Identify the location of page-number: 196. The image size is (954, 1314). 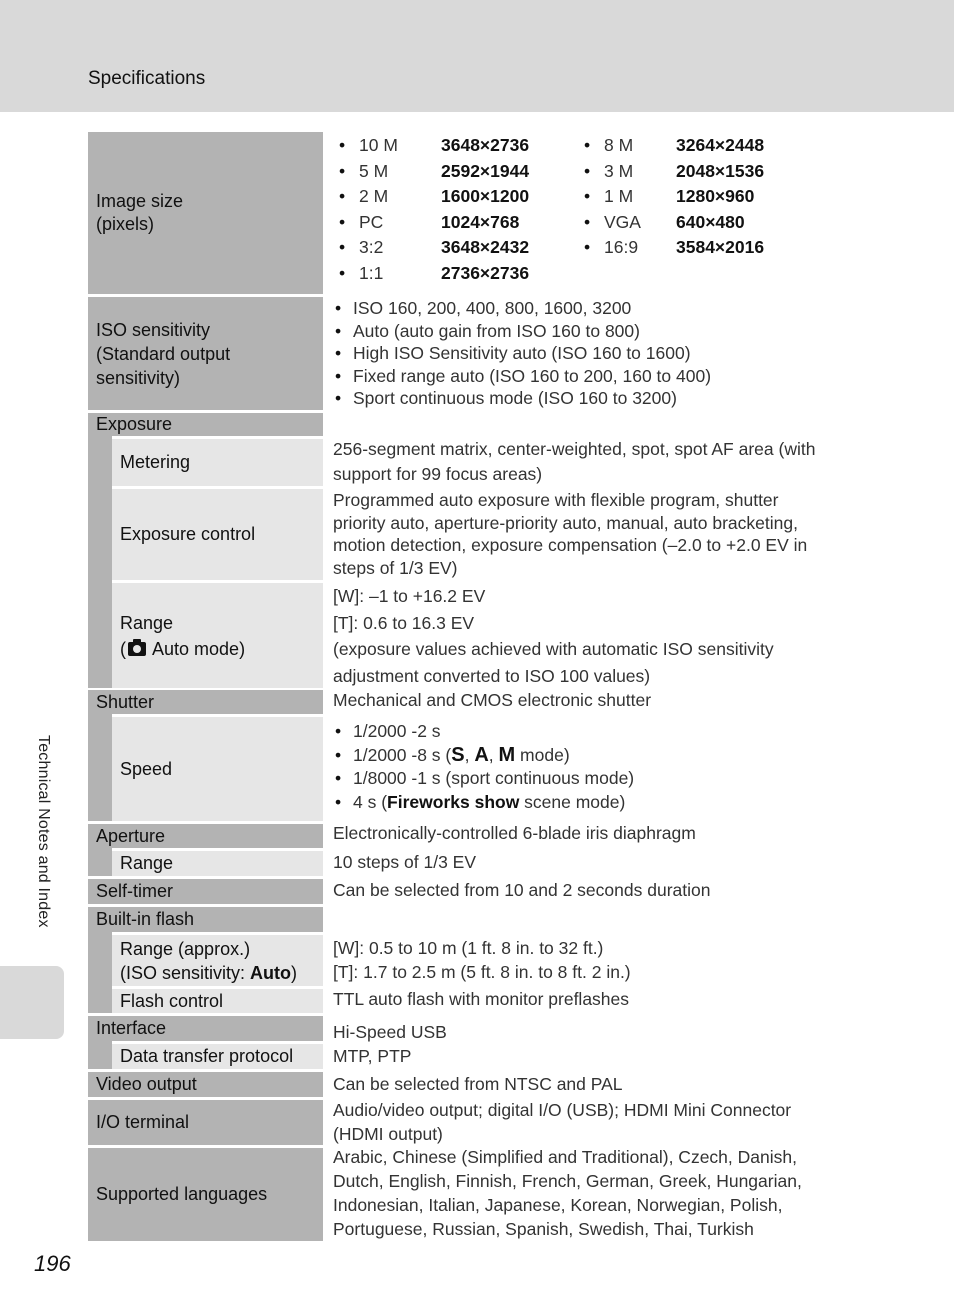
(52, 1263).